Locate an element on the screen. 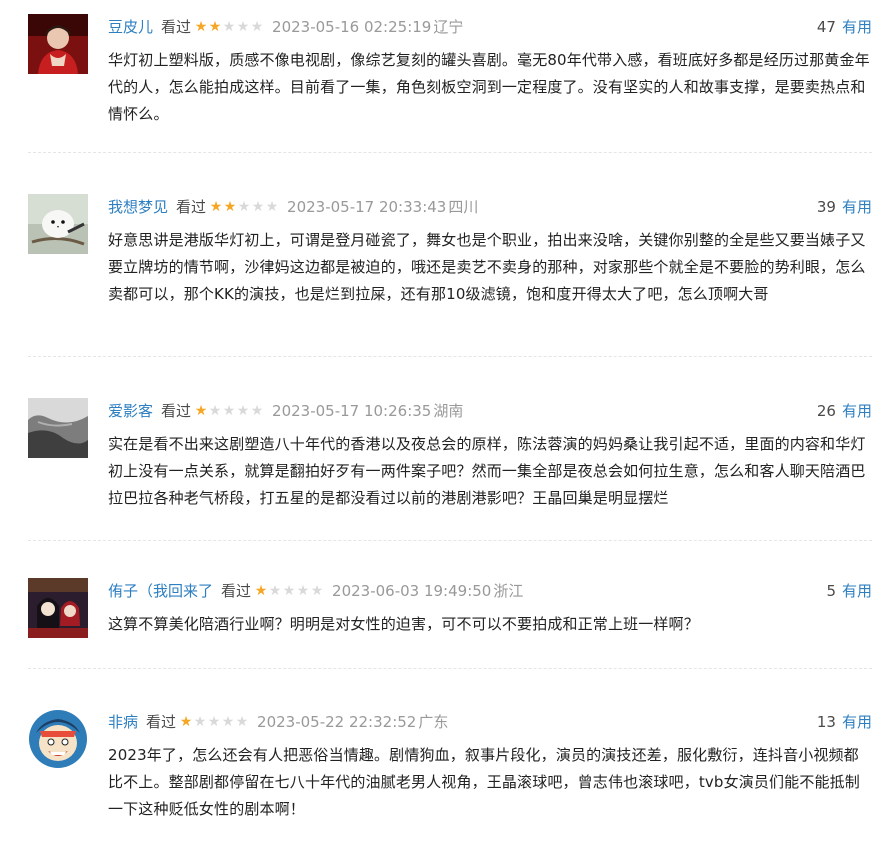 This screenshot has height=843, width=887. comment-time: 2023-05-22 22:32:52 is located at coordinates (337, 722).